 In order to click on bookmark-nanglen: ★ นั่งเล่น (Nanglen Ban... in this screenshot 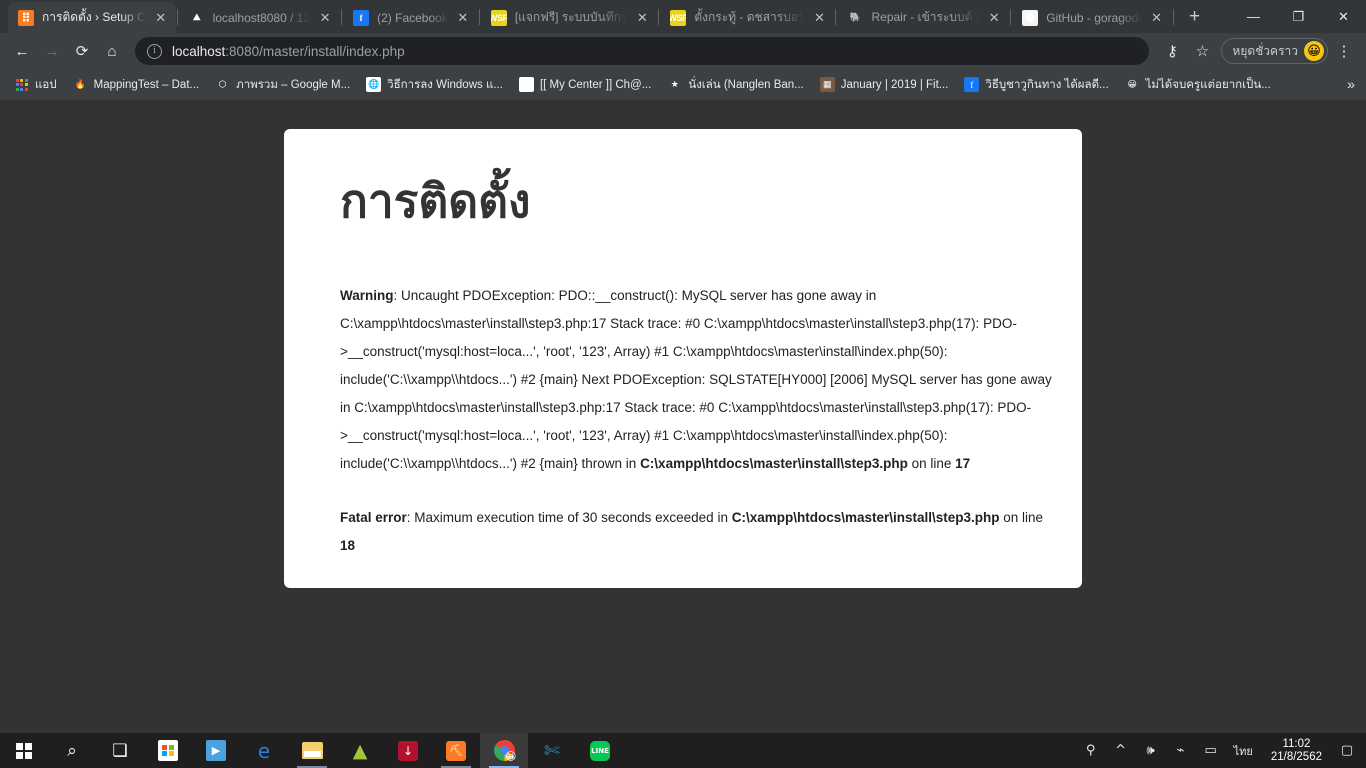, I will do `click(735, 85)`.